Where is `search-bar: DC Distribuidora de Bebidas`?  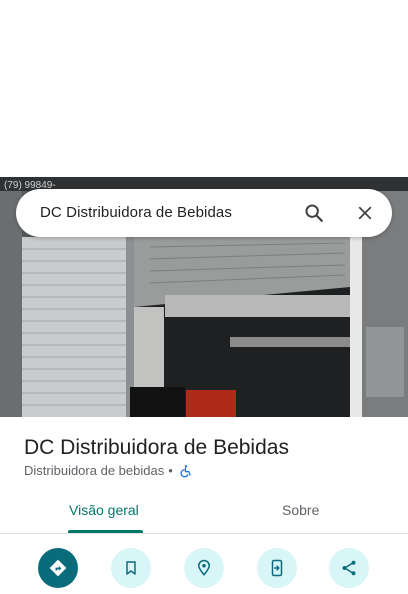
search-bar: DC Distribuidora de Bebidas is located at coordinates (204, 213).